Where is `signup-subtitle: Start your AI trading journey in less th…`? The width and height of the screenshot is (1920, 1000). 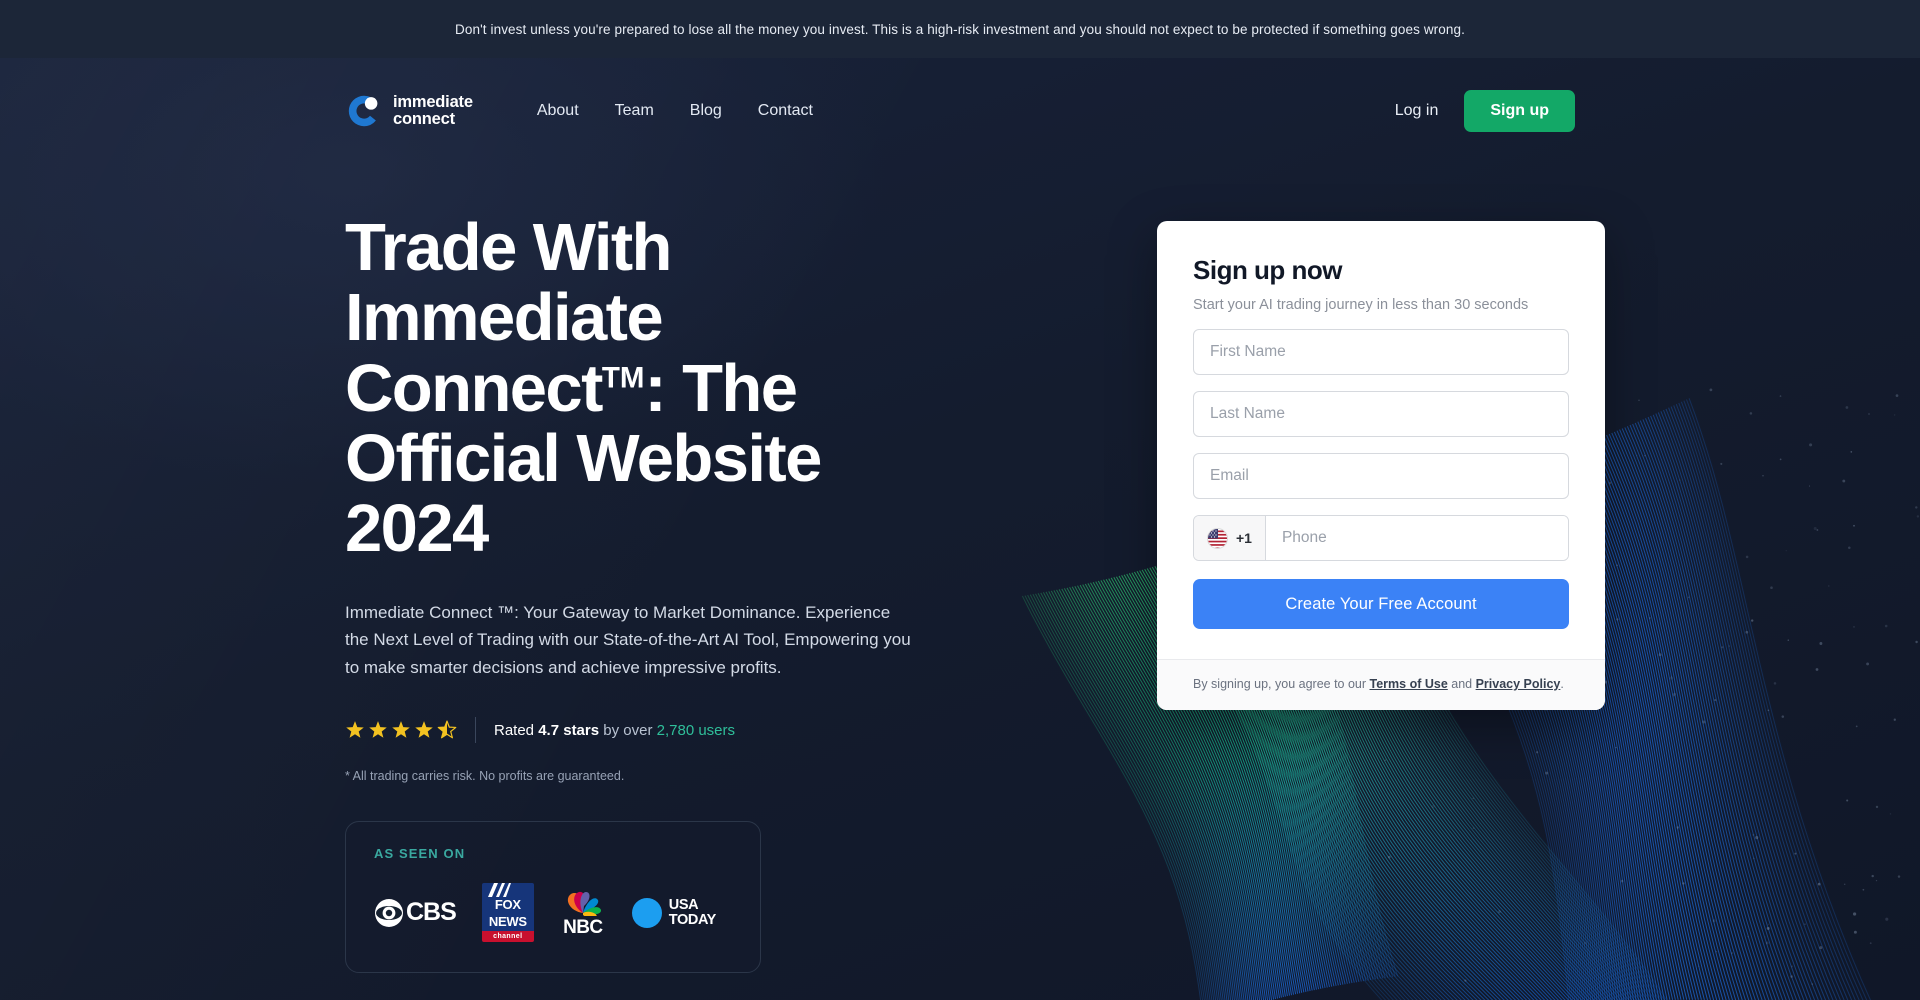 signup-subtitle: Start your AI trading journey in less th… is located at coordinates (1361, 305).